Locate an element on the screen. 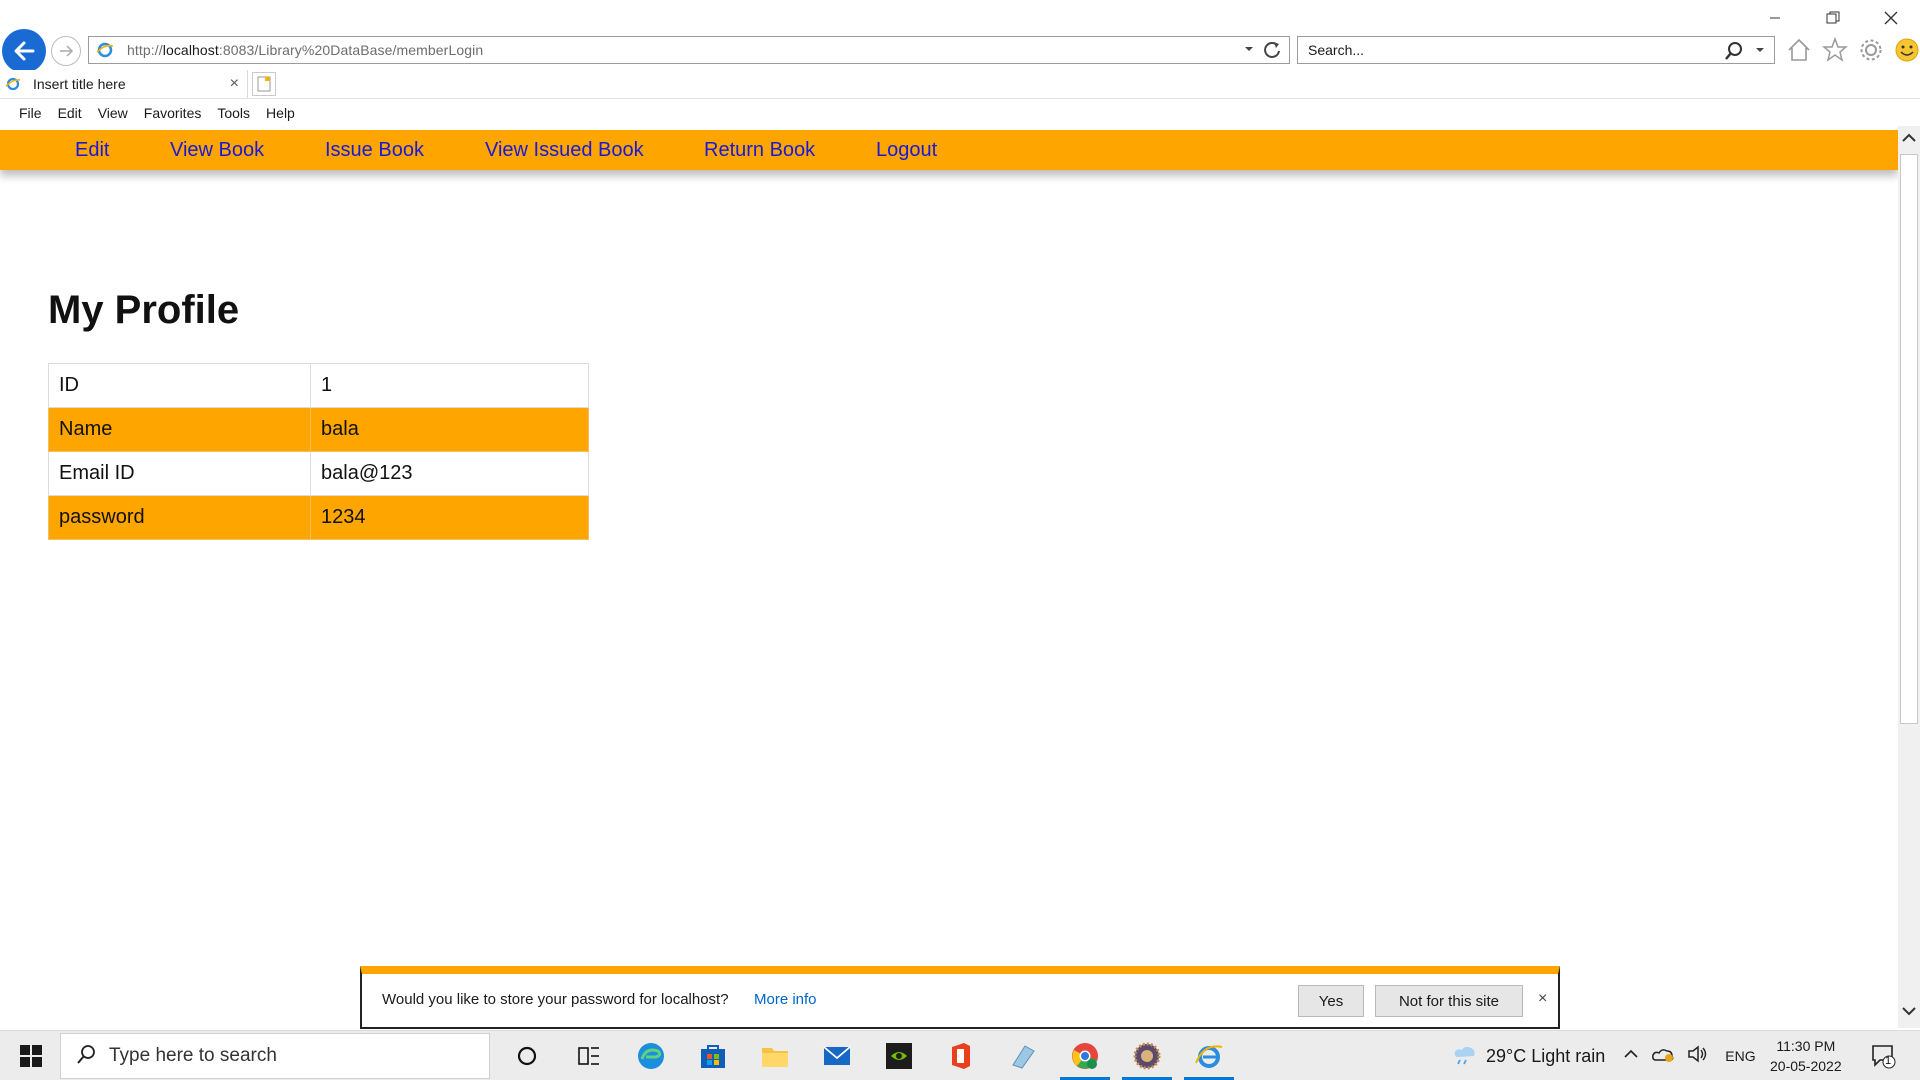  menu-tools: Tools is located at coordinates (233, 113).